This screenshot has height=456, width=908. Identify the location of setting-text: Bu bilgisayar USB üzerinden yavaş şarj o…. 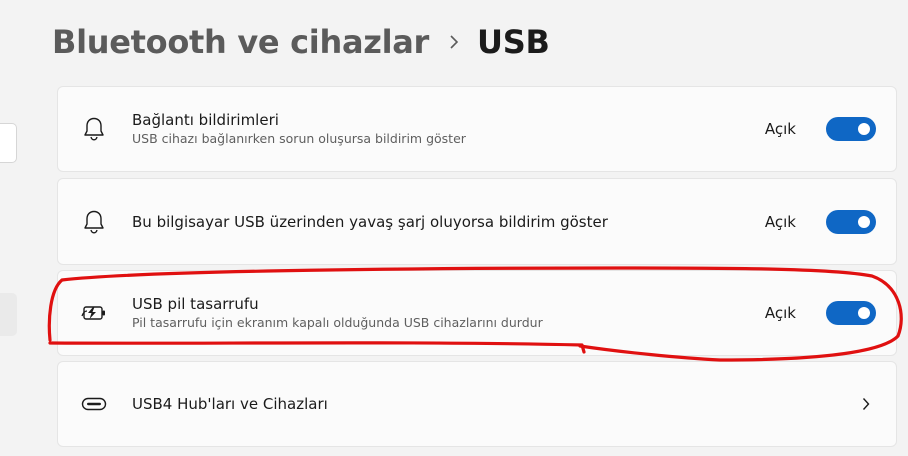
(370, 222).